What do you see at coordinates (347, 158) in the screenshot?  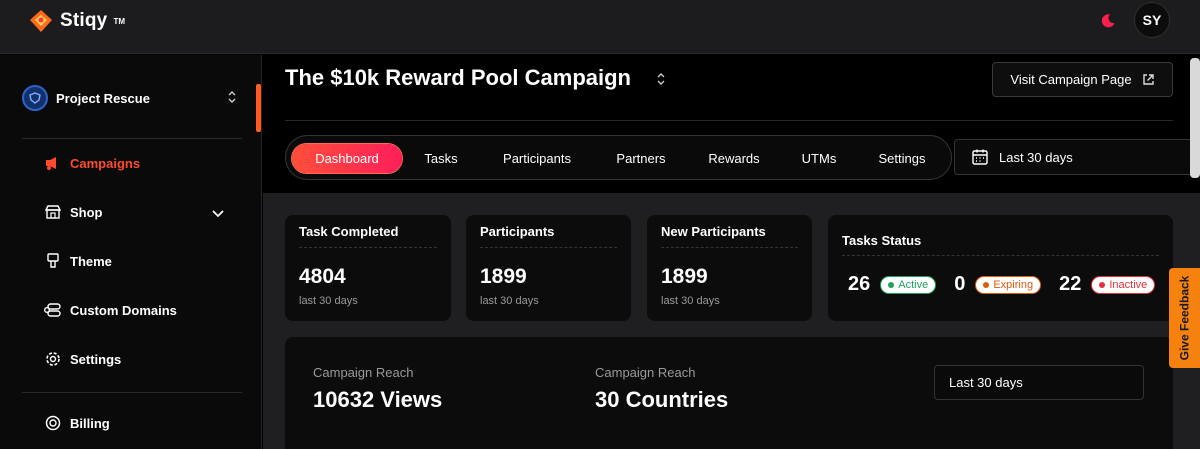 I see `tab-dashboard: Dashboard` at bounding box center [347, 158].